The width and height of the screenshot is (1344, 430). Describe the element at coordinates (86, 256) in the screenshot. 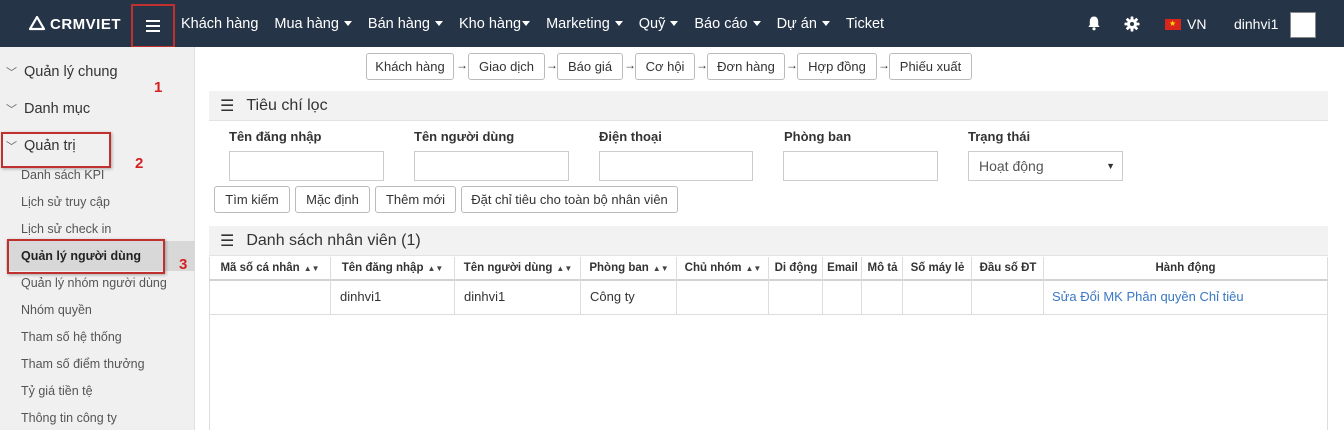

I see `annotation-box-quan-ly-nguoi-dung` at that location.